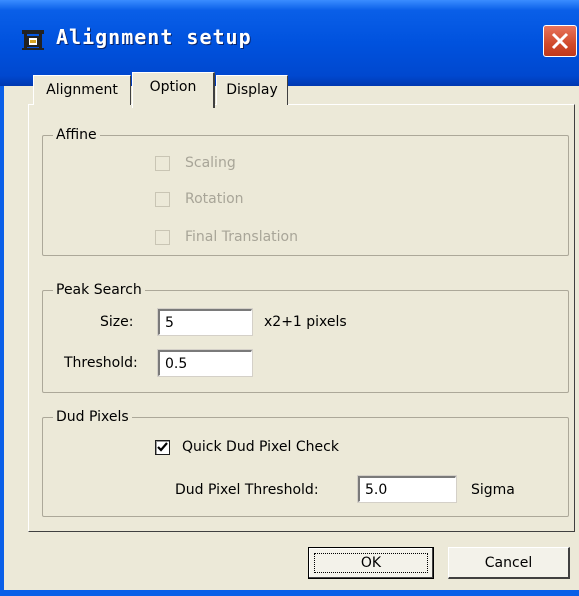  Describe the element at coordinates (407, 489) in the screenshot. I see `dud-pixel-threshold-input: 5.0` at that location.